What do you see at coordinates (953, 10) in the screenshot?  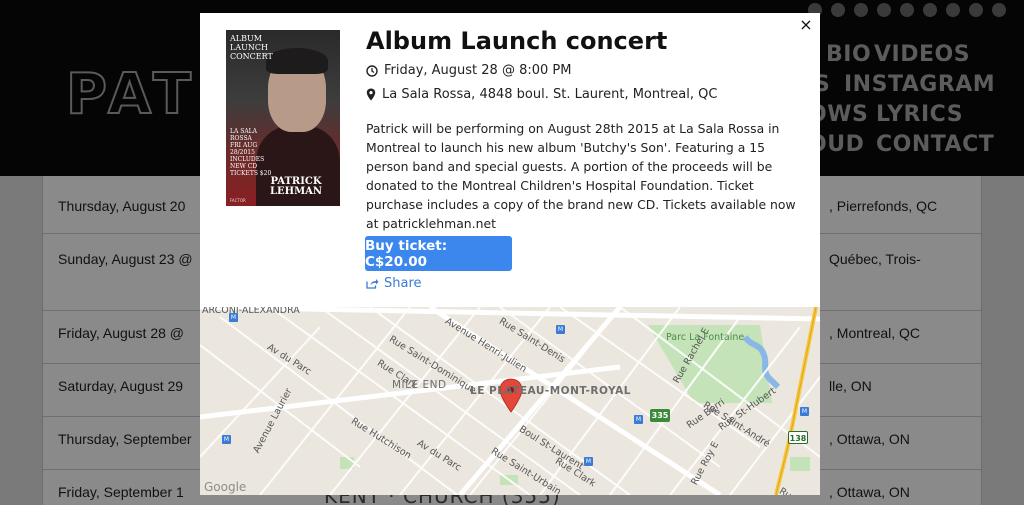 I see `amazon-icon` at bounding box center [953, 10].